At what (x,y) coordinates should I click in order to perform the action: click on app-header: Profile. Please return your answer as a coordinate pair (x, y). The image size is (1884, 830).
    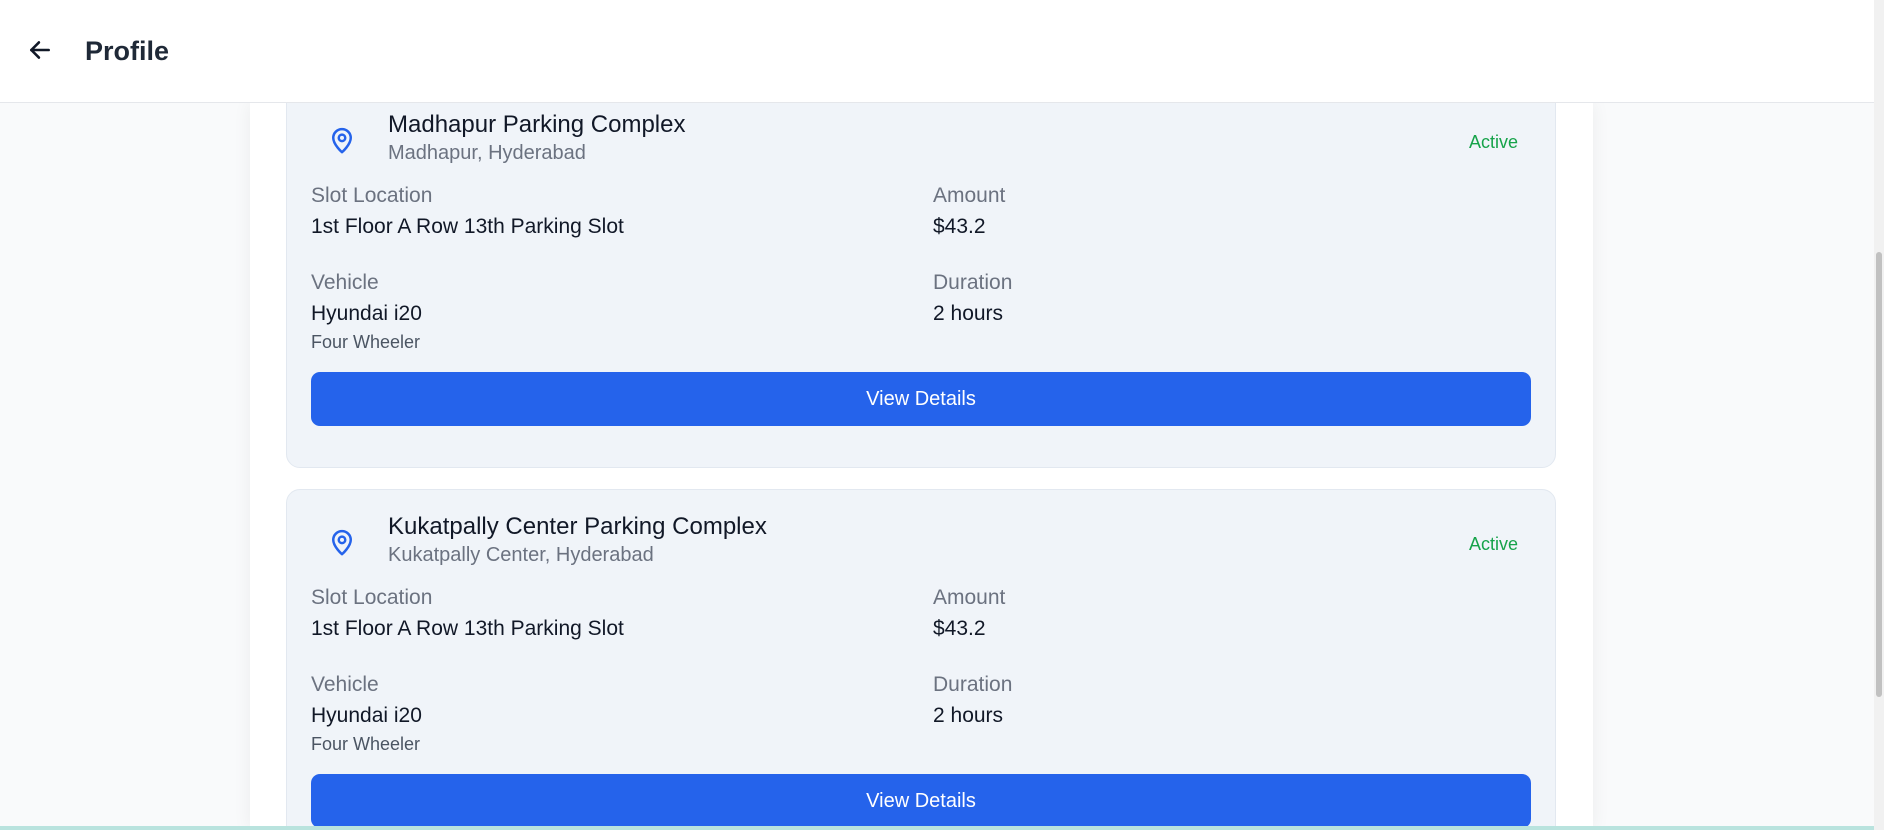
    Looking at the image, I should click on (937, 51).